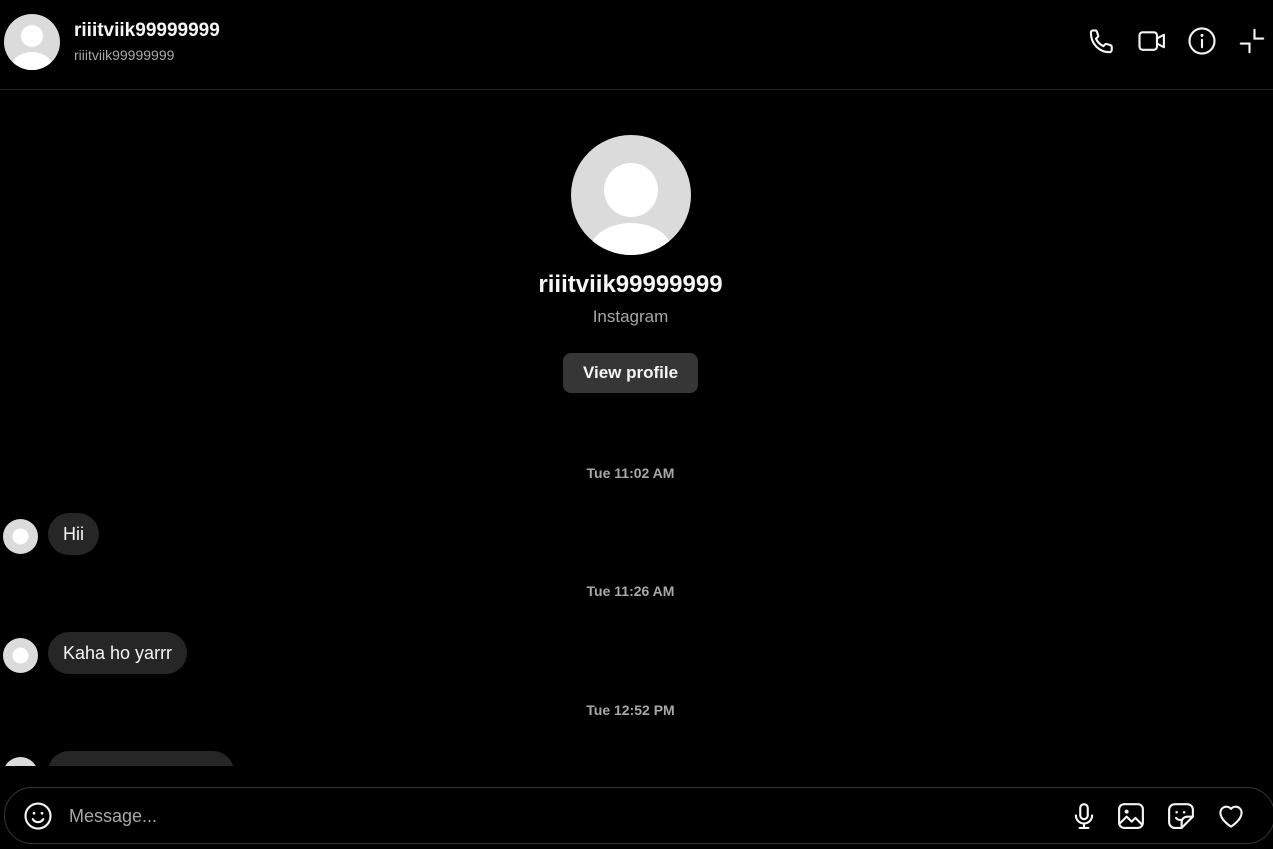  What do you see at coordinates (547, 816) in the screenshot?
I see `message-input` at bounding box center [547, 816].